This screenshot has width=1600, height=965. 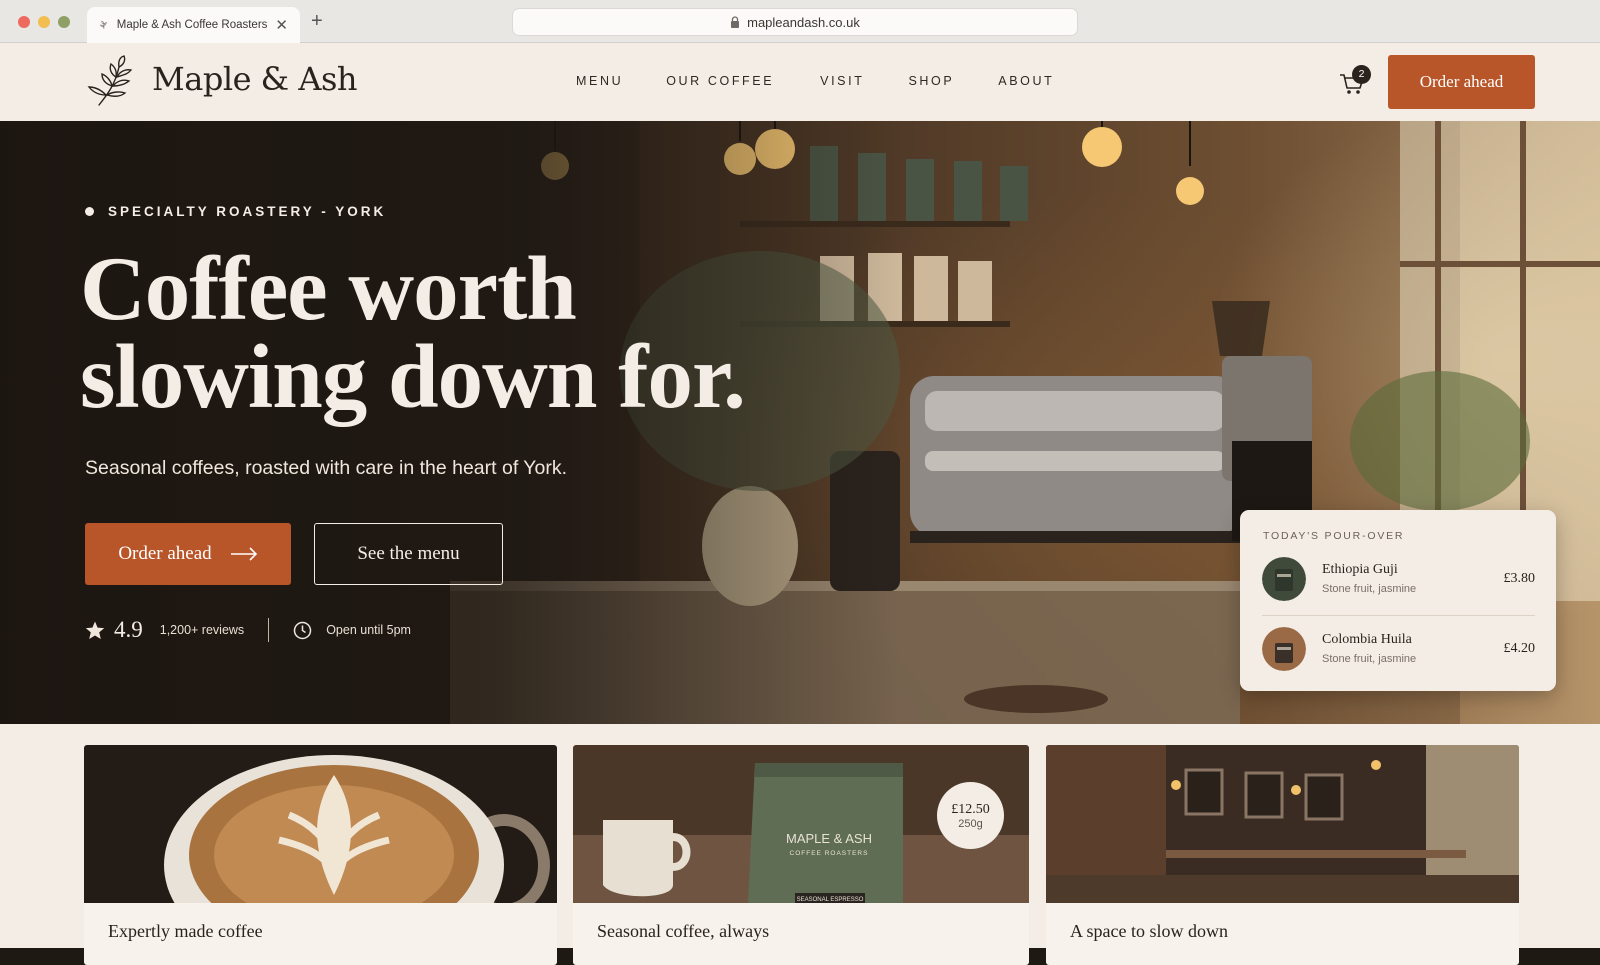 What do you see at coordinates (89, 211) in the screenshot?
I see `eyebrow-dot` at bounding box center [89, 211].